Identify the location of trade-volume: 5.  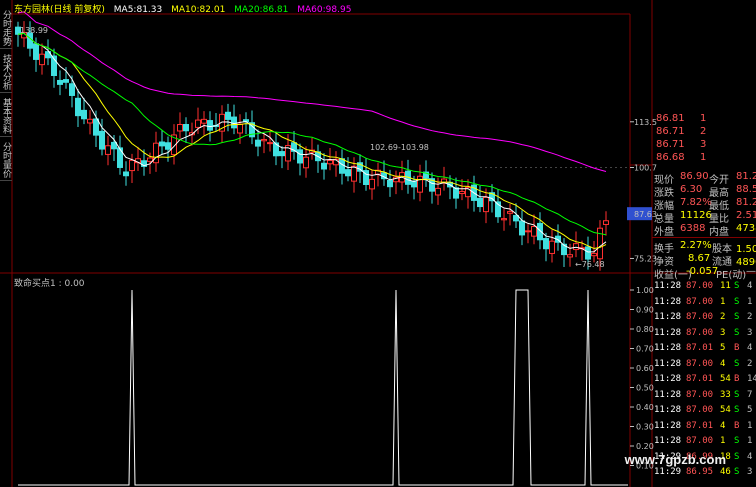
(723, 348).